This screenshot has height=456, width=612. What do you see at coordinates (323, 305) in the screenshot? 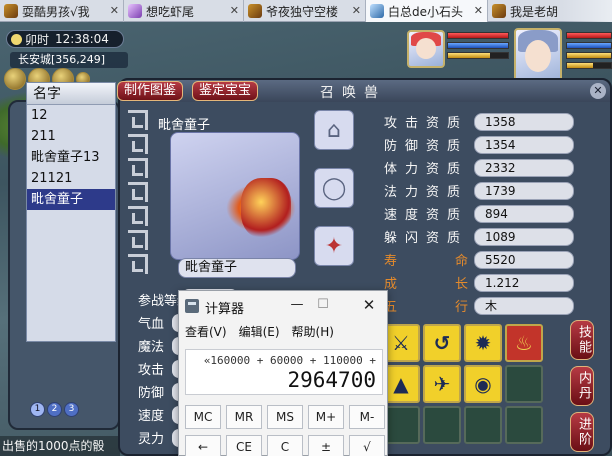
I see `maximize-icon: ☐` at bounding box center [323, 305].